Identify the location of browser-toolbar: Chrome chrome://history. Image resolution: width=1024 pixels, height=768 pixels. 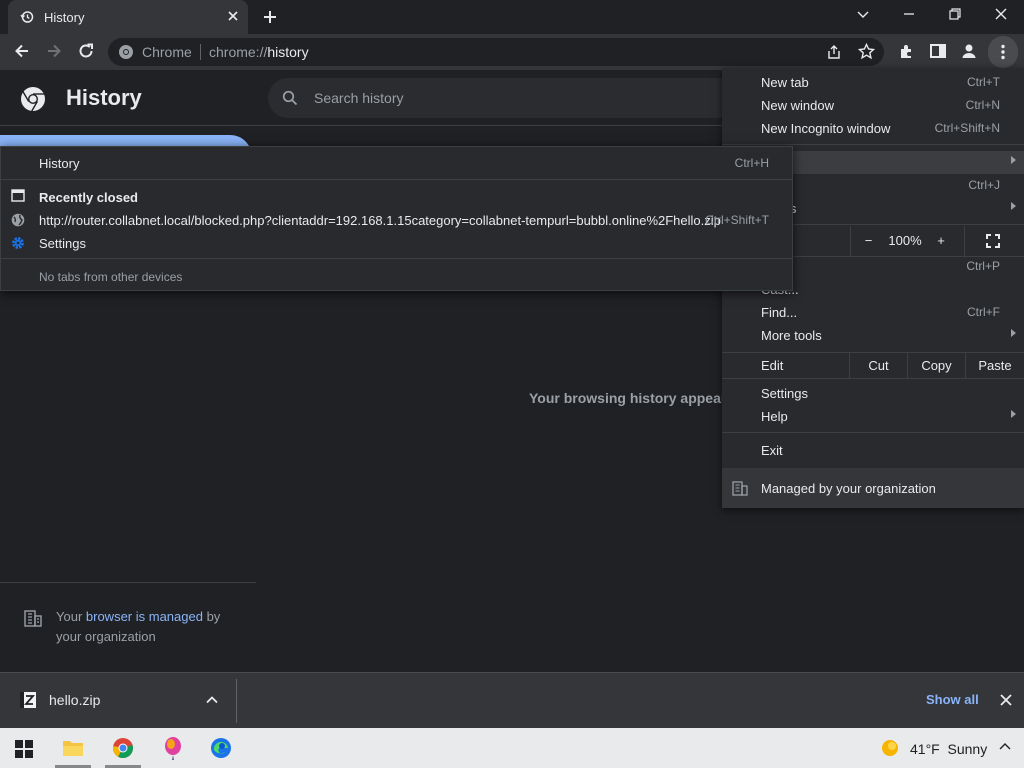
(512, 52).